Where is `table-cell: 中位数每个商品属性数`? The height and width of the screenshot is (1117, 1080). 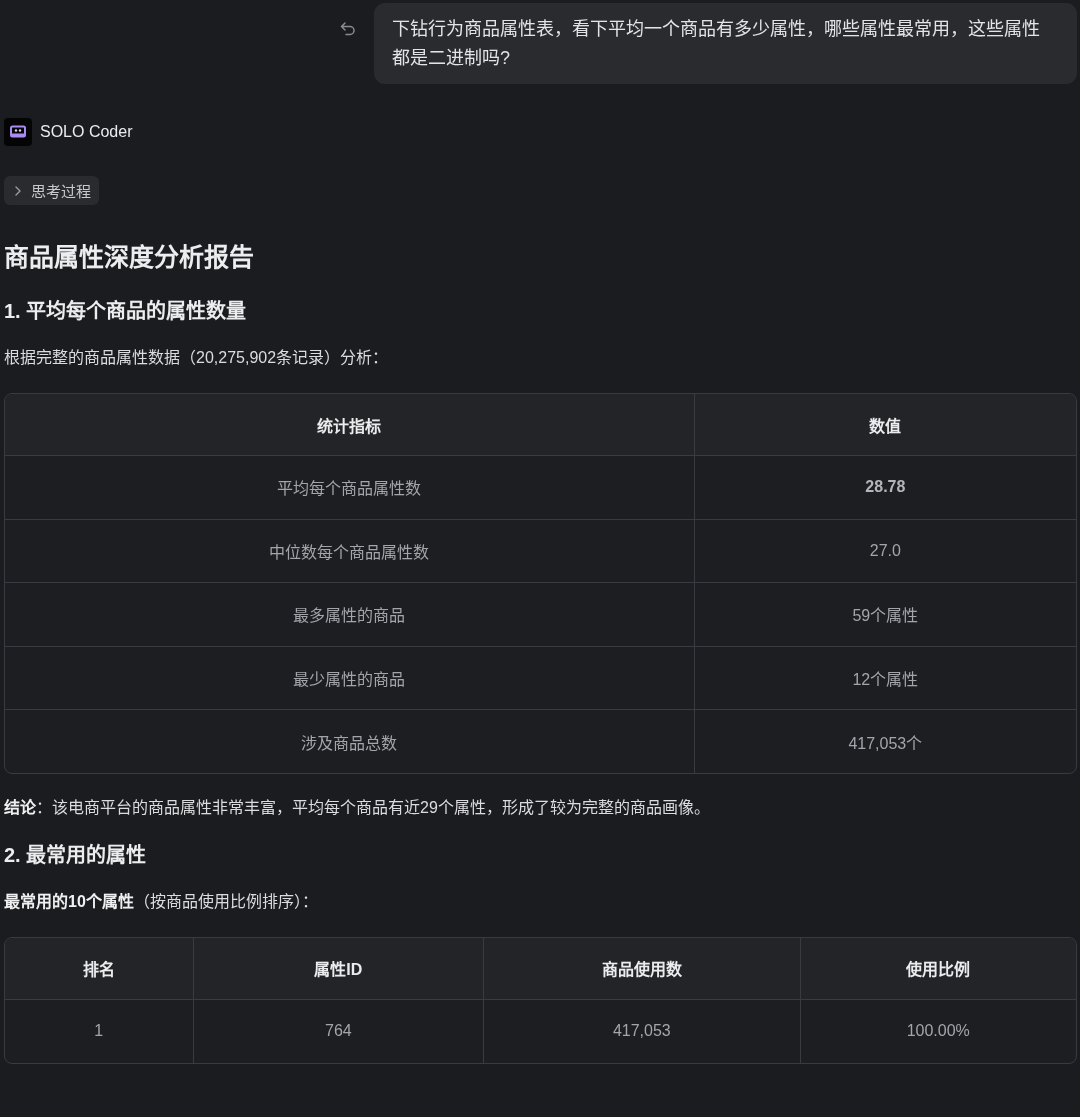
table-cell: 中位数每个商品属性数 is located at coordinates (350, 551).